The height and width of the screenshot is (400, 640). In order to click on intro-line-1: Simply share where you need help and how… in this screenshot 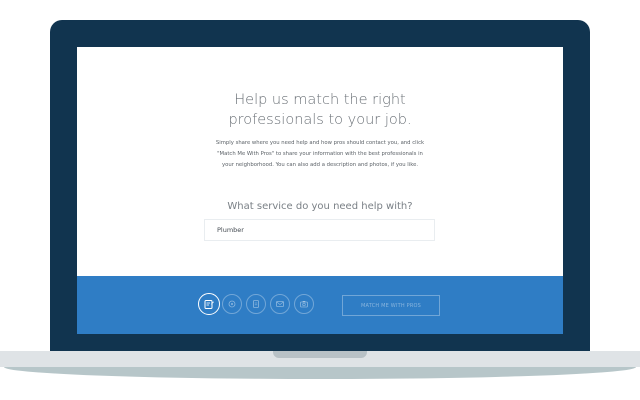, I will do `click(320, 143)`.